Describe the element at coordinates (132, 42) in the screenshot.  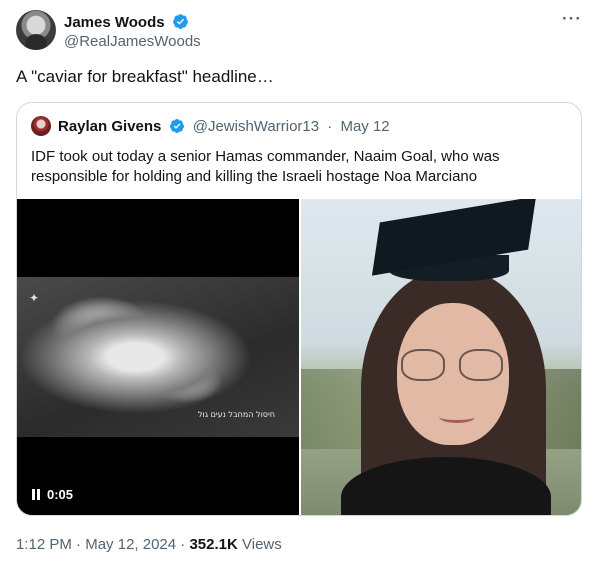
I see `author-handle: @RealJamesWoods` at that location.